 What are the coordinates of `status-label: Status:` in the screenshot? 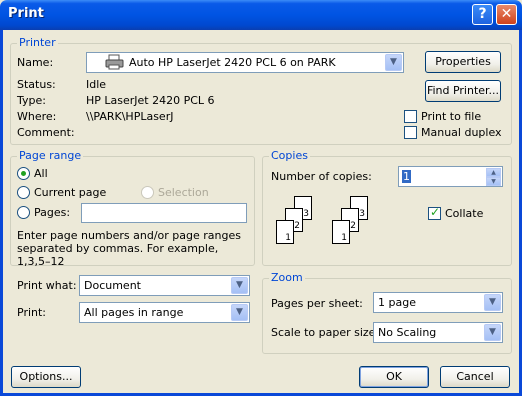 It's located at (36, 84).